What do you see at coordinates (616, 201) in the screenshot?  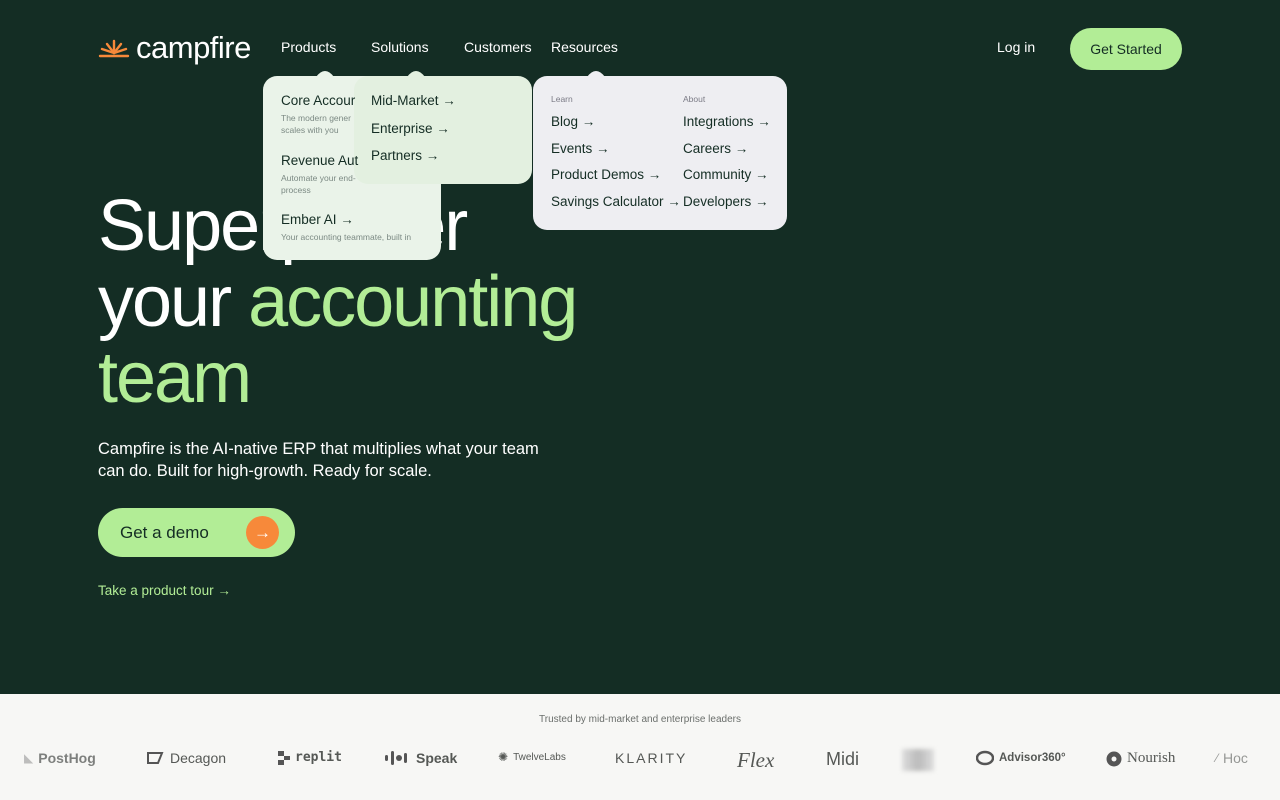 I see `resources-item-calculator: Savings Calculator →` at bounding box center [616, 201].